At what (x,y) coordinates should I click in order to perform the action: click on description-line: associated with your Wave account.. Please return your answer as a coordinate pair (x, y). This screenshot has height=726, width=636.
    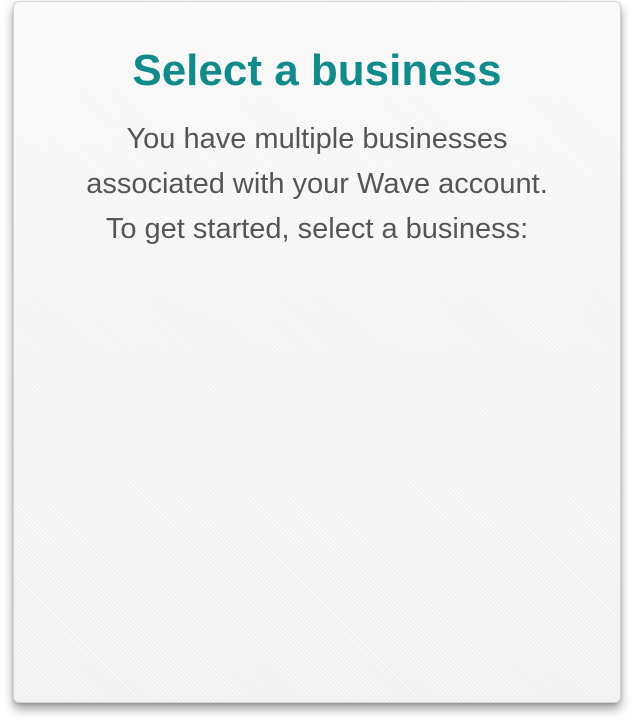
    Looking at the image, I should click on (317, 184).